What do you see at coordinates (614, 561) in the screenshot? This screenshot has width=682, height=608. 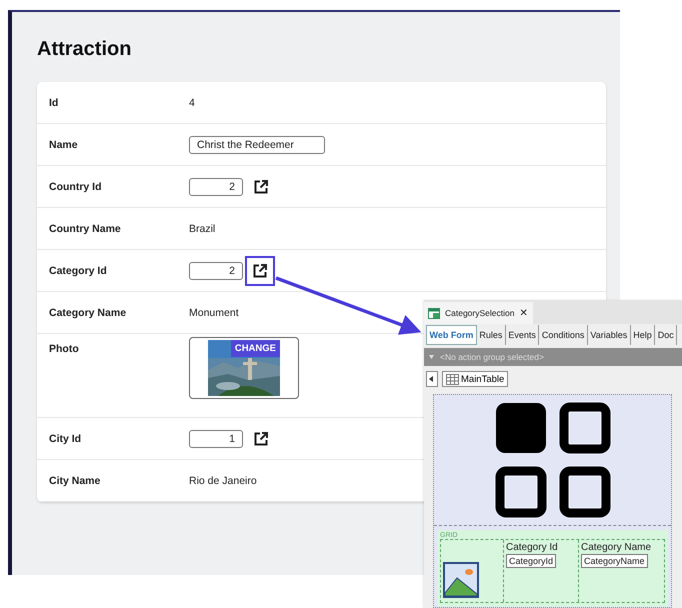 I see `attribute-field: CategoryName` at bounding box center [614, 561].